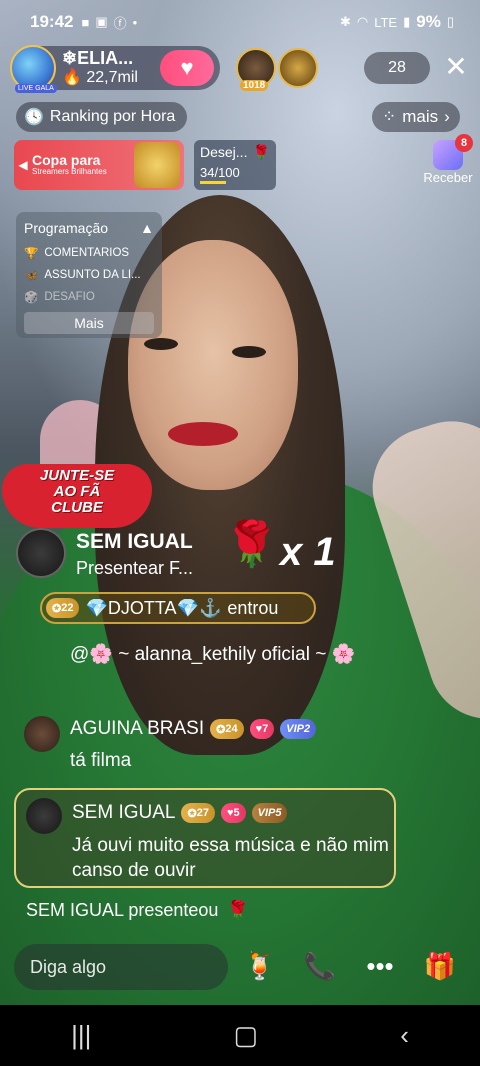 Image resolution: width=480 pixels, height=1066 pixels. What do you see at coordinates (386, 22) in the screenshot?
I see `network-label: LTE` at bounding box center [386, 22].